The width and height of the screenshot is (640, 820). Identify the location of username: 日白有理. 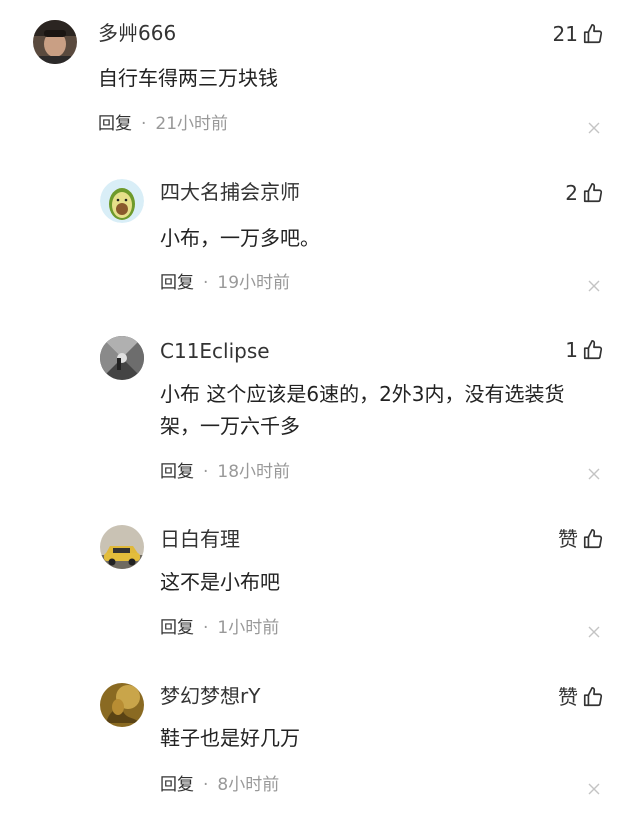
(200, 539).